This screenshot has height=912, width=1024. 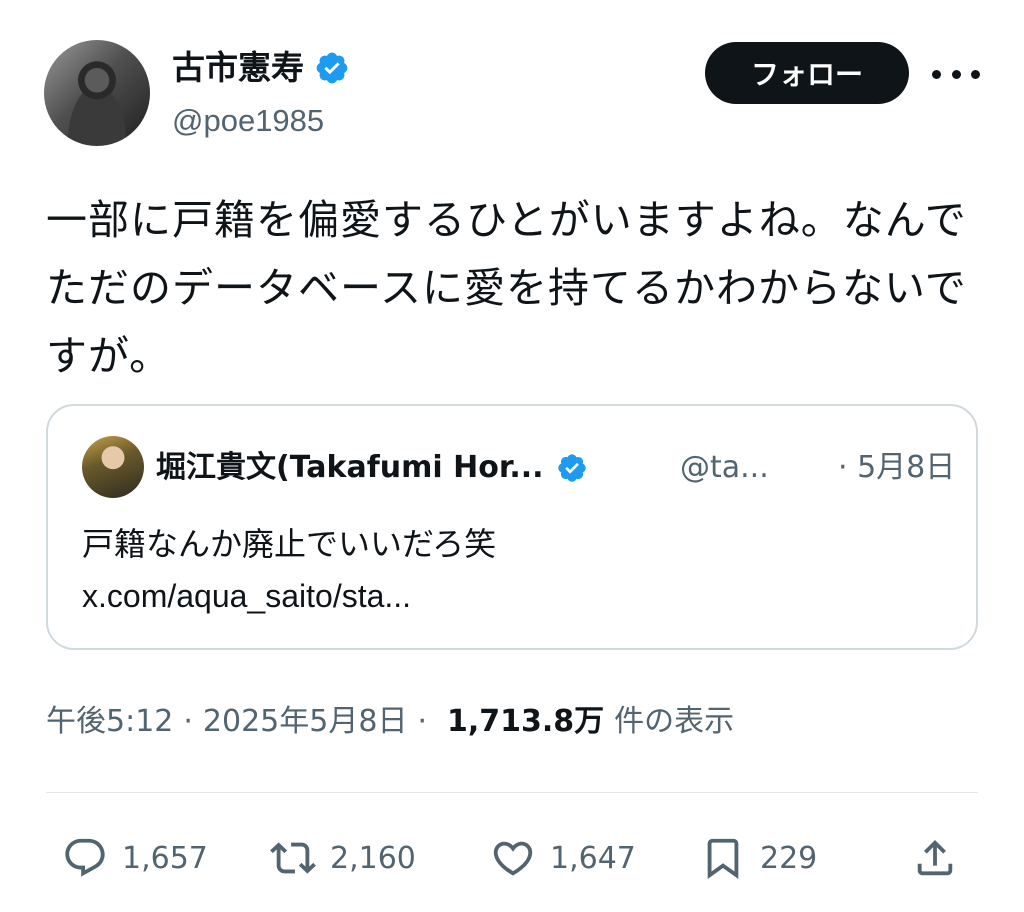 I want to click on heart-icon, so click(x=513, y=858).